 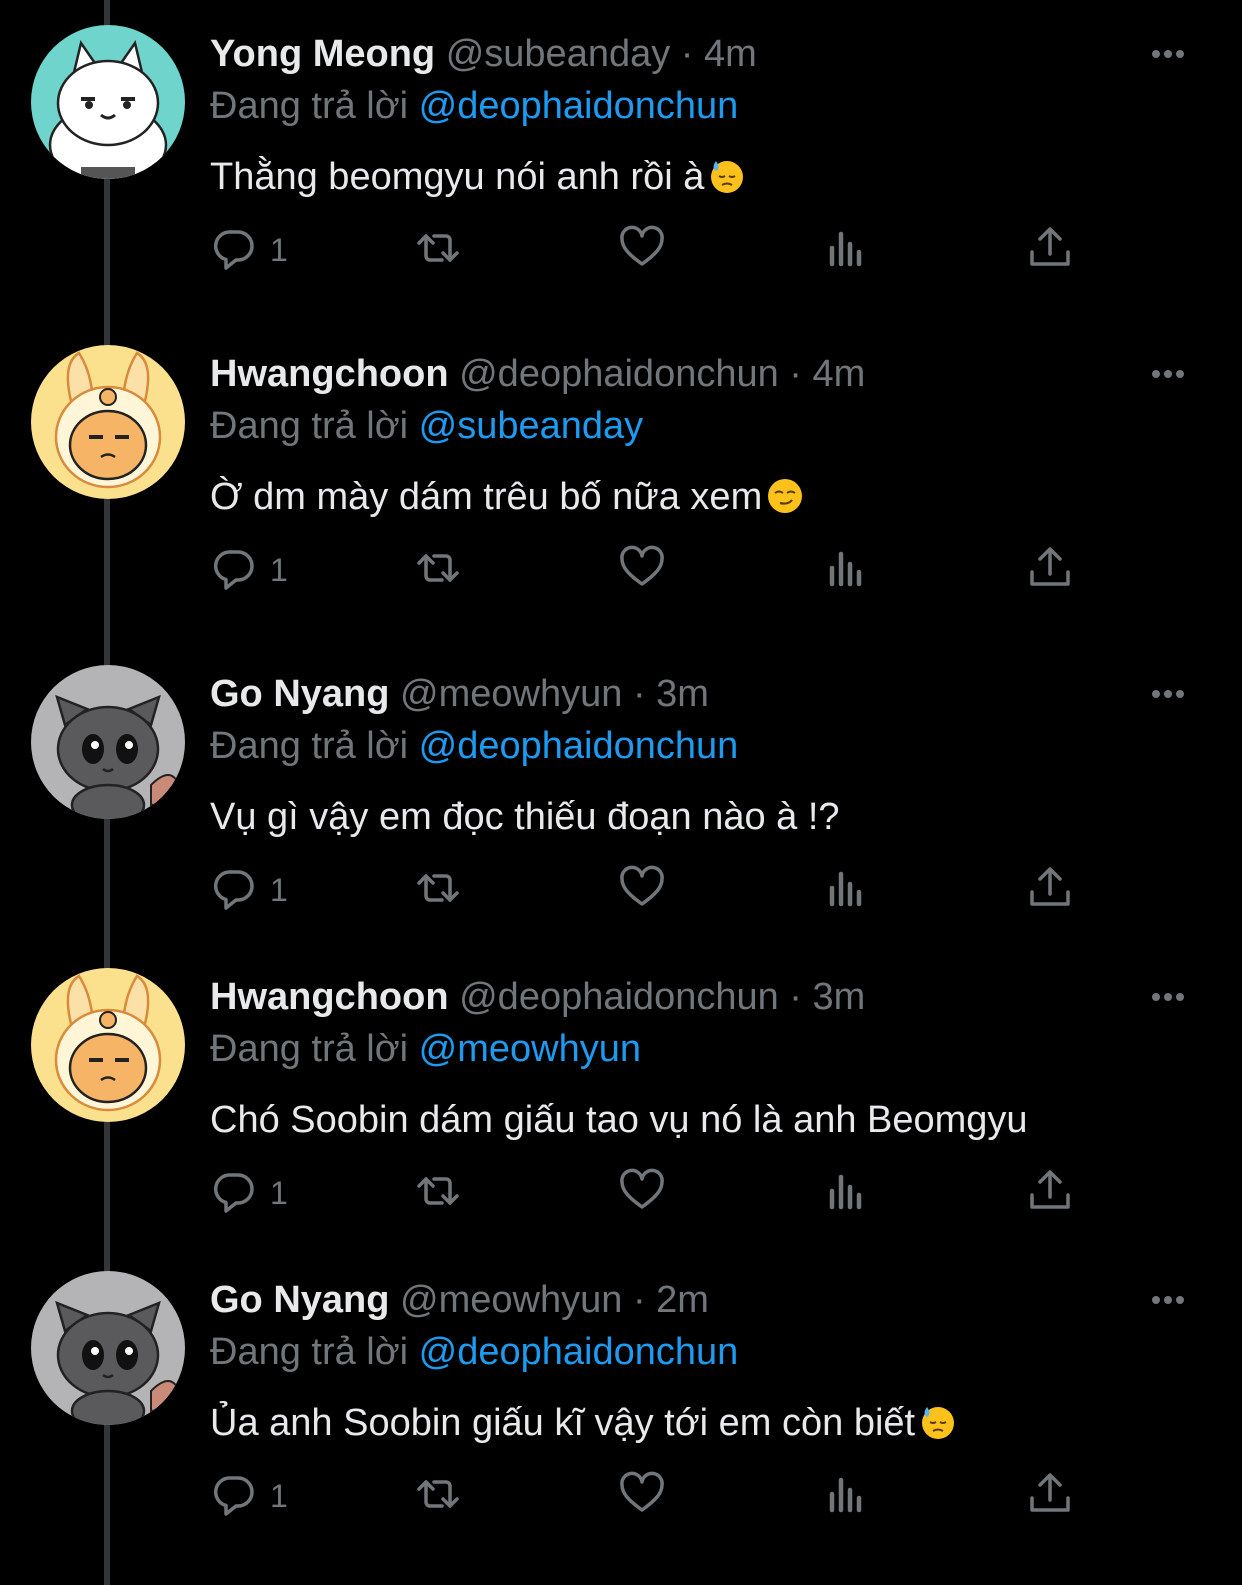 I want to click on tweet-header: Hwangchoon @deophaidonchun · 3m, so click(x=537, y=997).